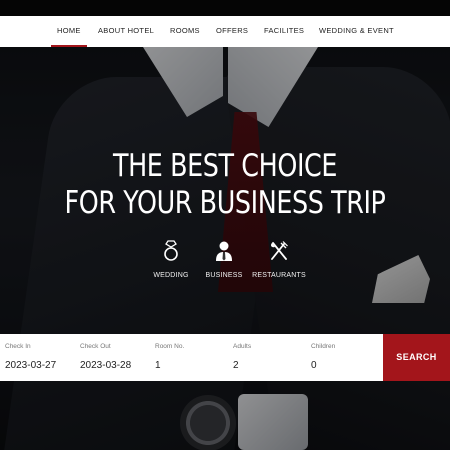 This screenshot has height=450, width=450. I want to click on ring-icon, so click(171, 250).